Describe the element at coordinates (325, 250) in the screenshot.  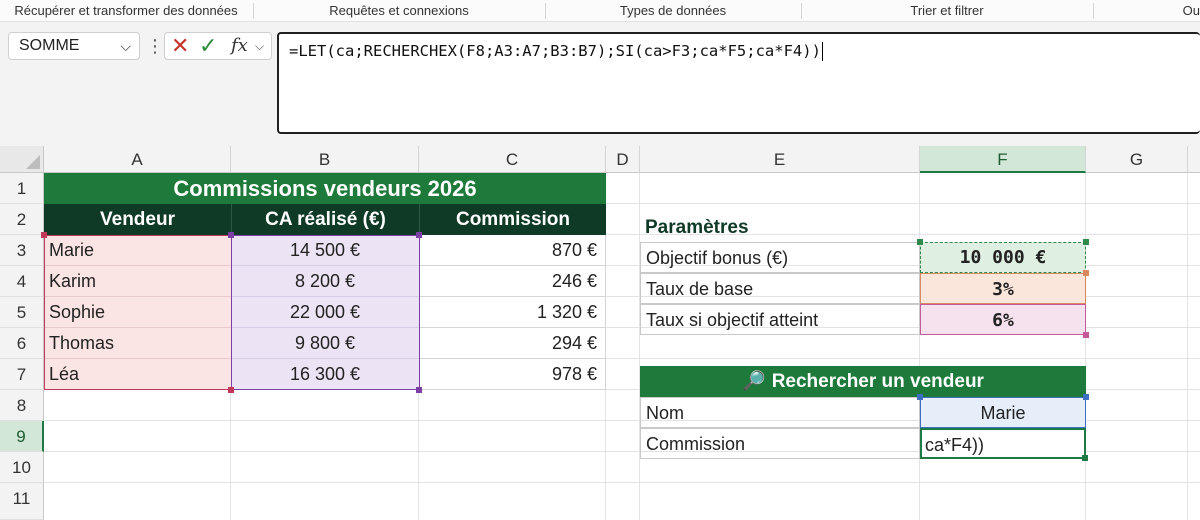
I see `cell-b3: 14 500 €` at that location.